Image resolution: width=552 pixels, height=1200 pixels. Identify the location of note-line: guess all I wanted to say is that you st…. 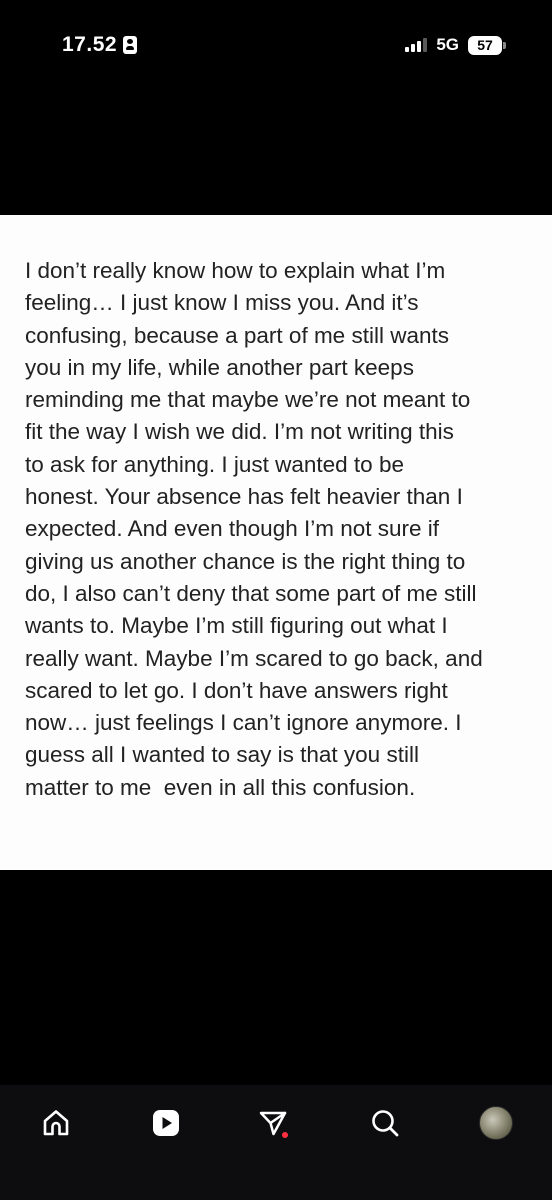
(222, 755).